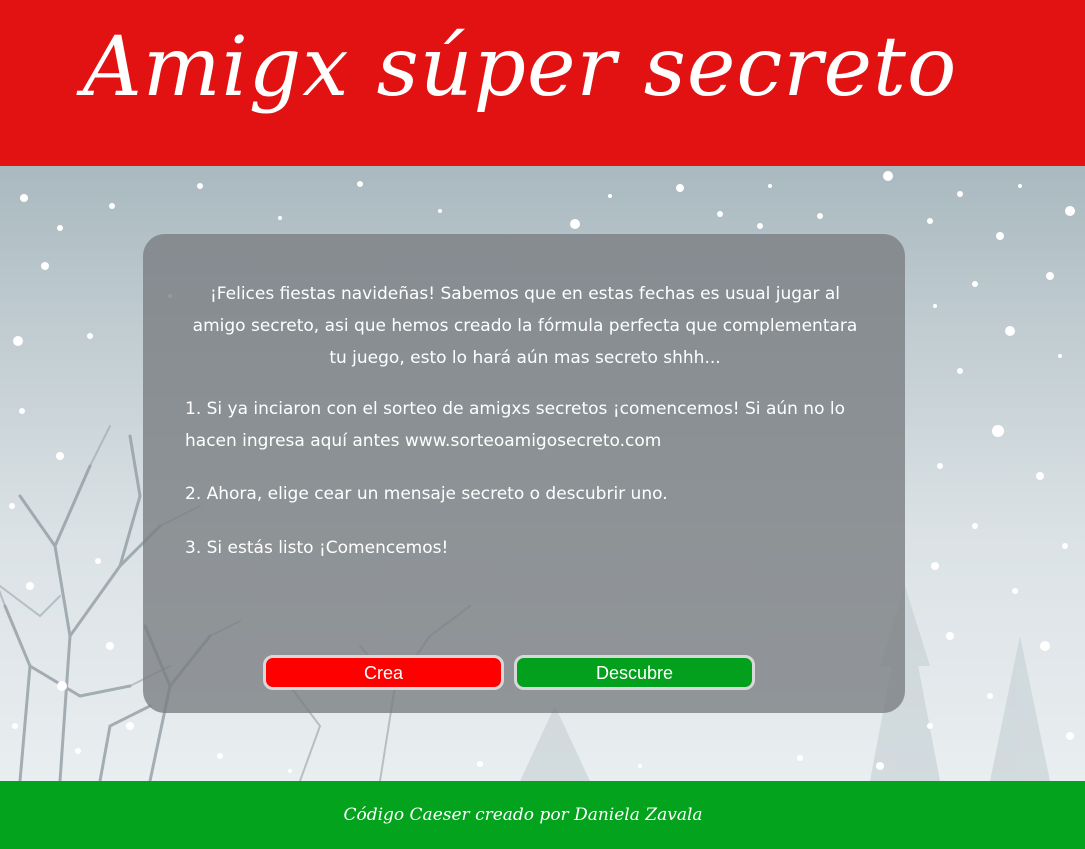  What do you see at coordinates (634, 672) in the screenshot?
I see `discover-button: Descubre` at bounding box center [634, 672].